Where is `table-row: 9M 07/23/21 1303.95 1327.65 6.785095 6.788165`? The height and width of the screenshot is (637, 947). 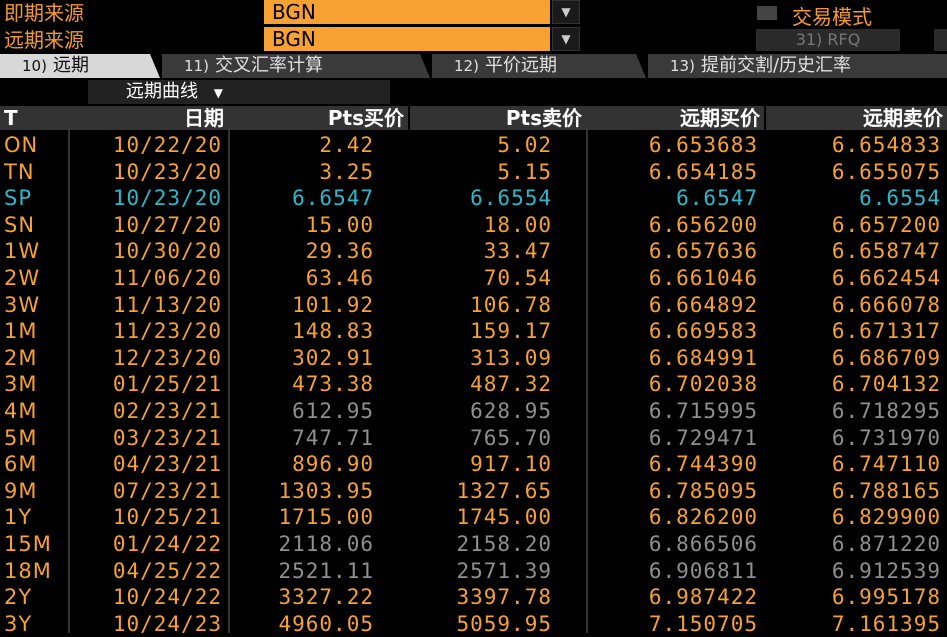
table-row: 9M 07/23/21 1303.95 1327.65 6.785095 6.788165 is located at coordinates (473, 491).